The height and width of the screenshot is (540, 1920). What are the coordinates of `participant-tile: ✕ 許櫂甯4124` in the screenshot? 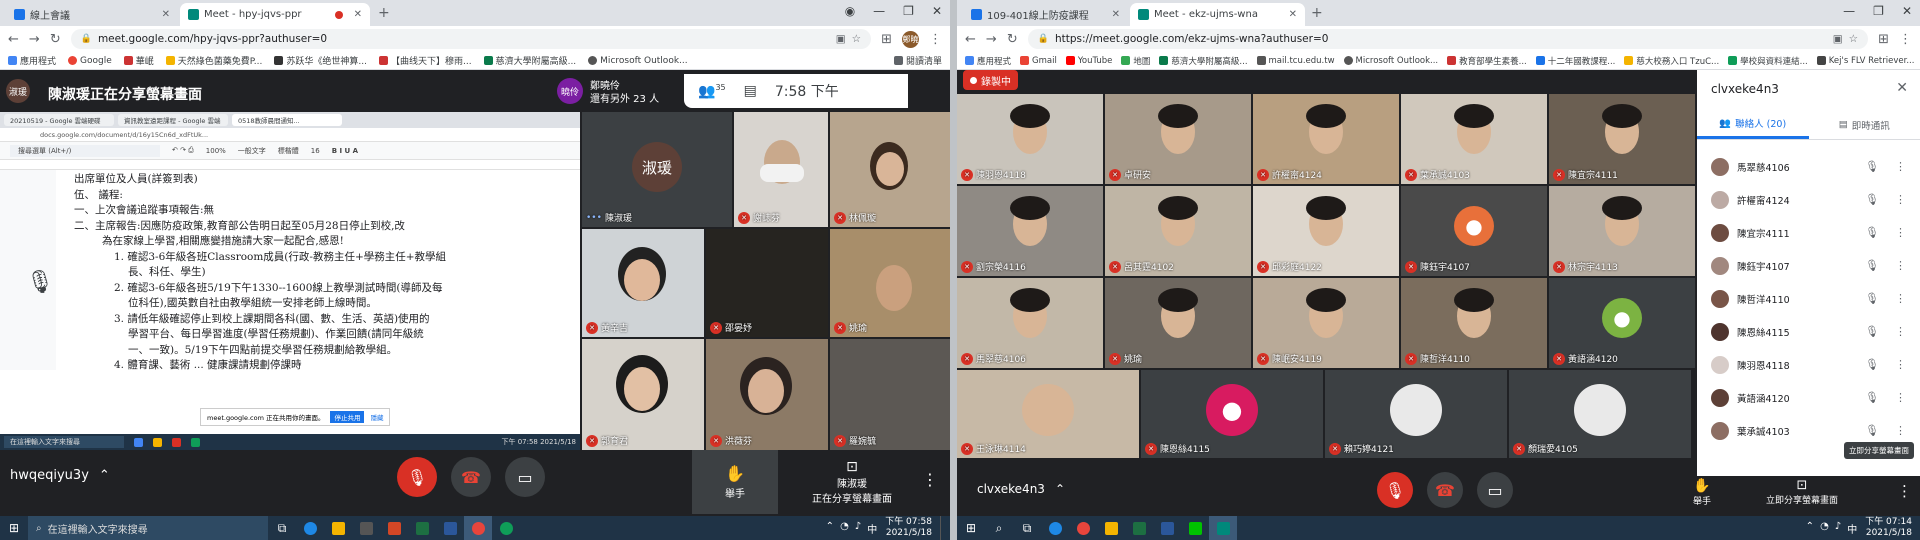 It's located at (1326, 139).